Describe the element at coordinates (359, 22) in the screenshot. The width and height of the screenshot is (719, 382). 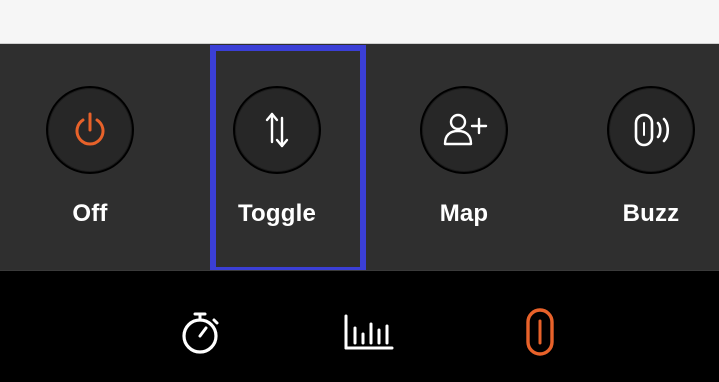
I see `status-area` at that location.